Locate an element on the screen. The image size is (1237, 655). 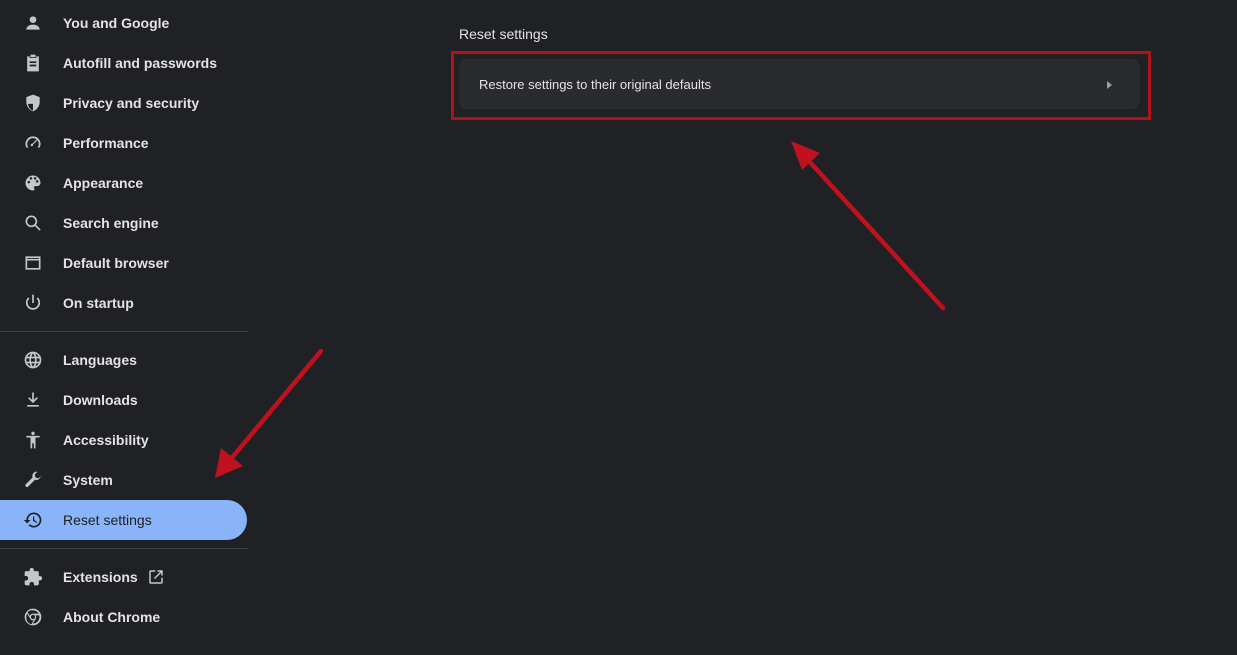
shield-icon is located at coordinates (33, 103).